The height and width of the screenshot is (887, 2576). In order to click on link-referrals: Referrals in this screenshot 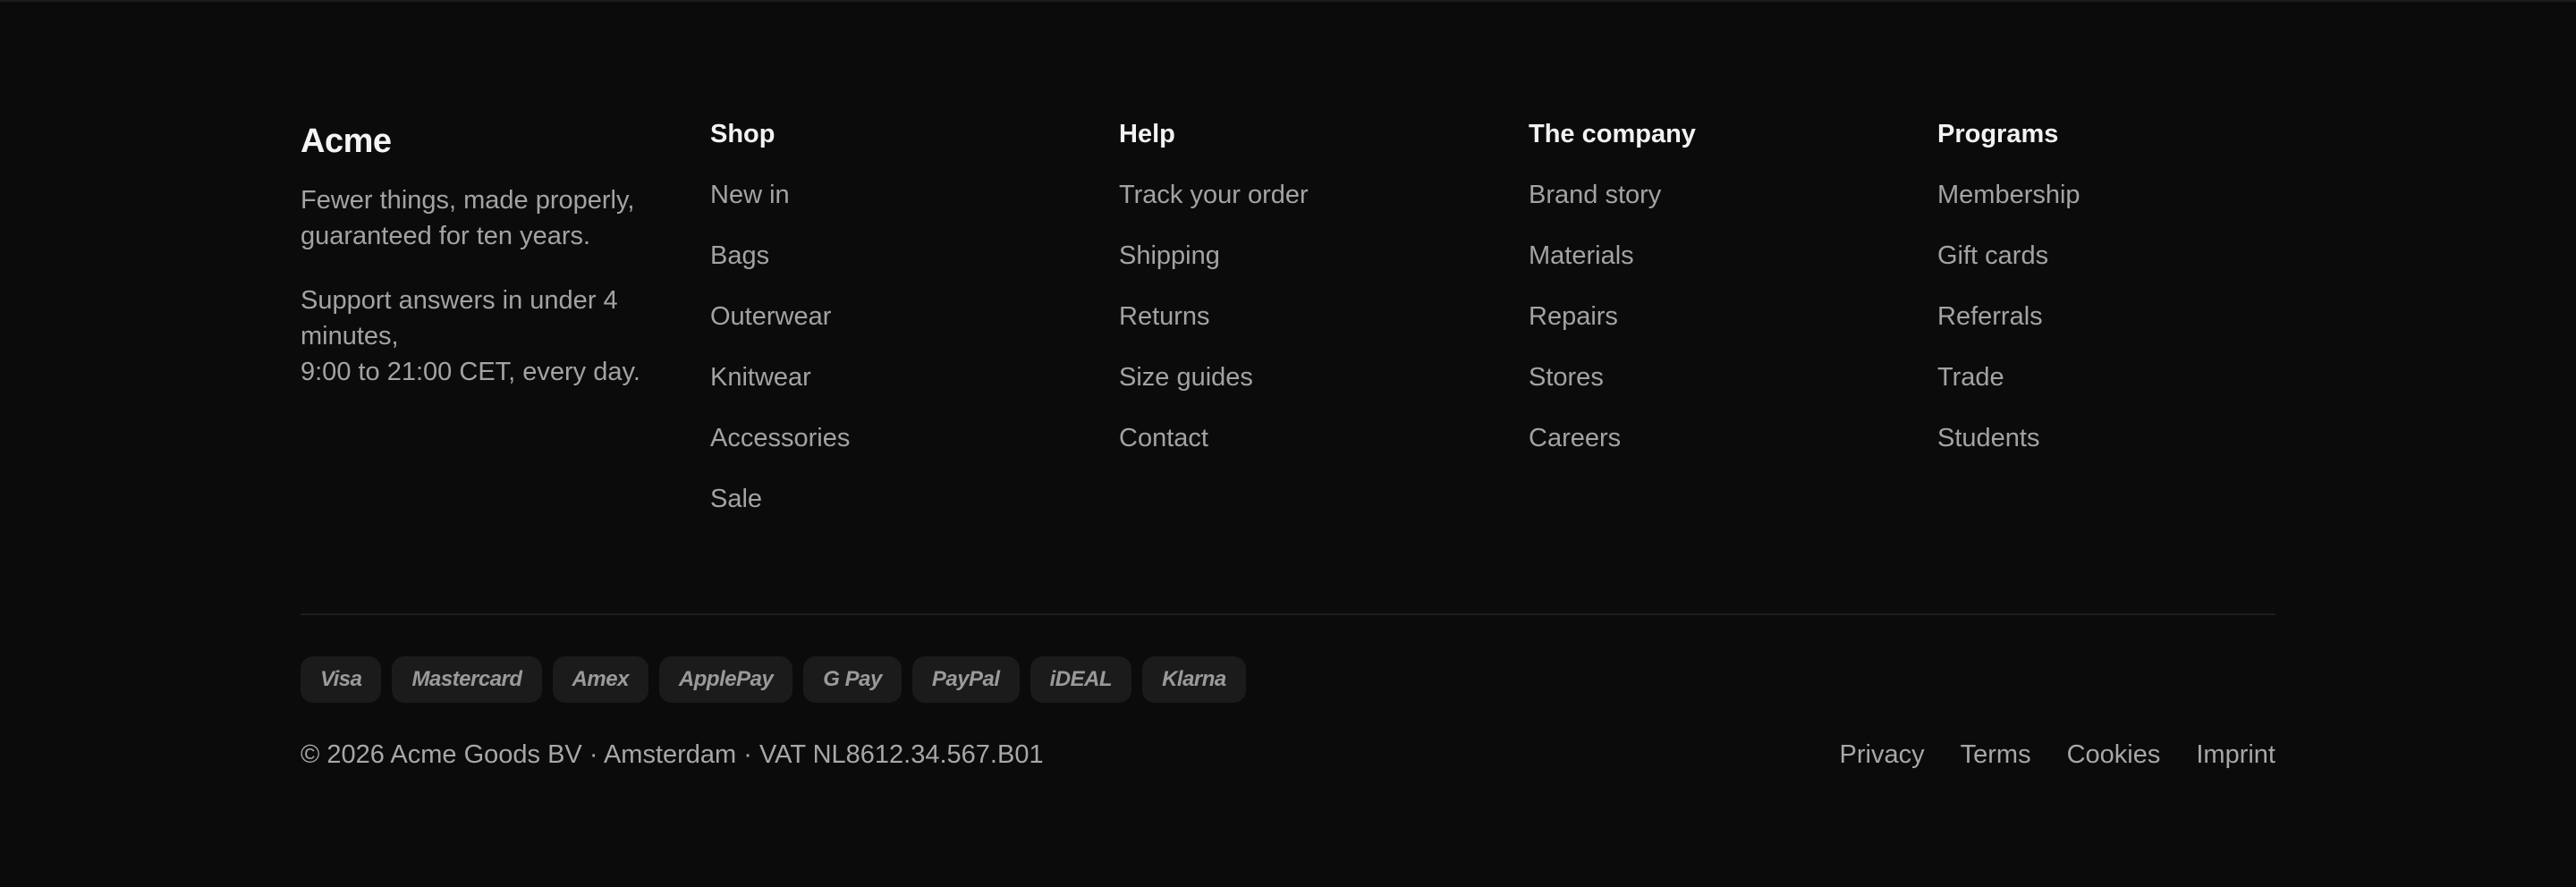, I will do `click(2125, 329)`.